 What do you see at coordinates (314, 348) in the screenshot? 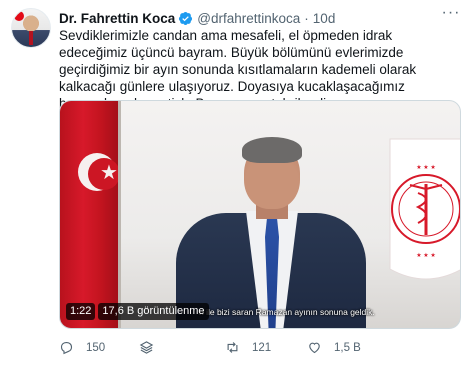
I see `like-icon` at bounding box center [314, 348].